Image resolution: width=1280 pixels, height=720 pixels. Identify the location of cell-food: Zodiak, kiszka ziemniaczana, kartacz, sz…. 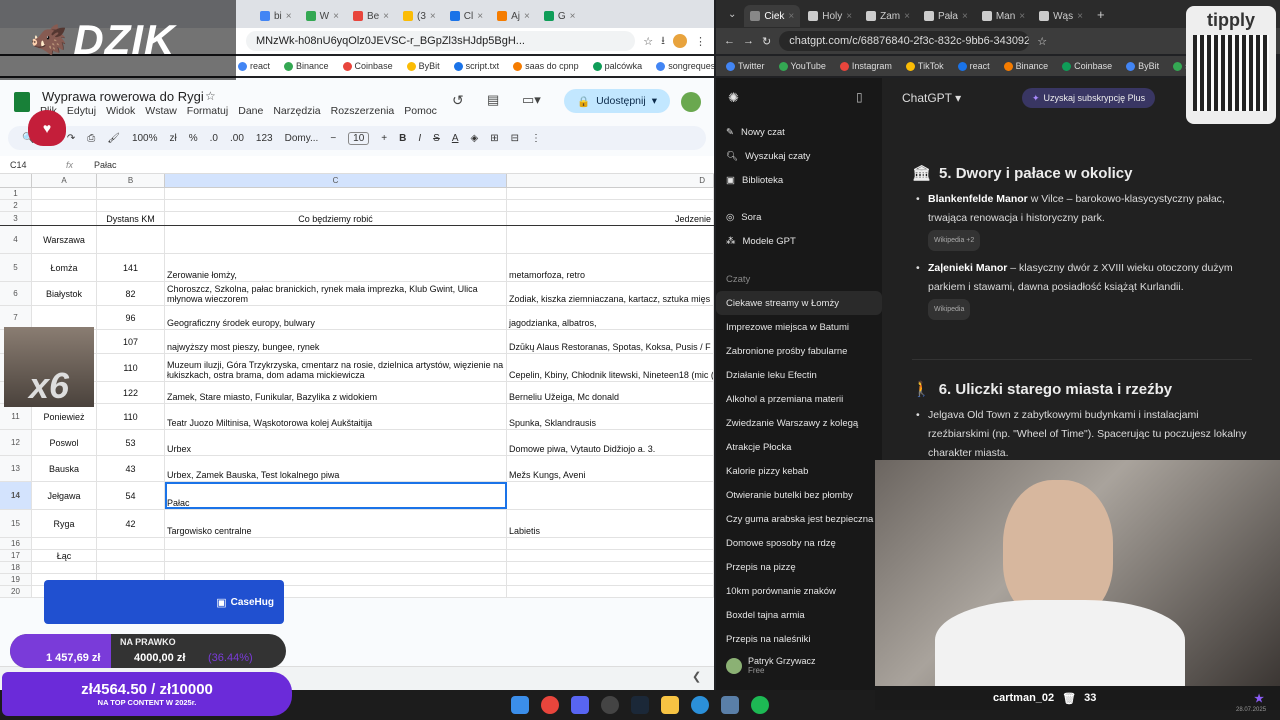
(610, 293).